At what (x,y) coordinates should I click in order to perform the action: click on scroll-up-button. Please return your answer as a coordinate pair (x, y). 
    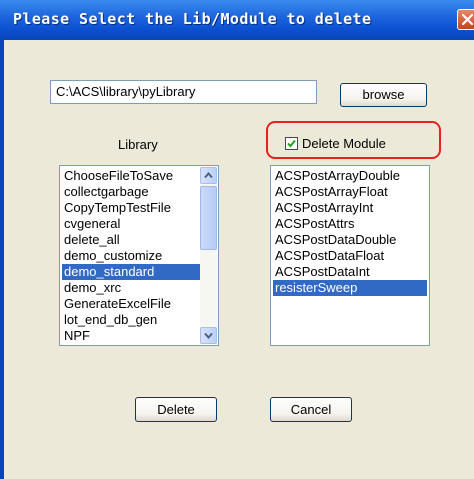
    Looking at the image, I should click on (208, 175).